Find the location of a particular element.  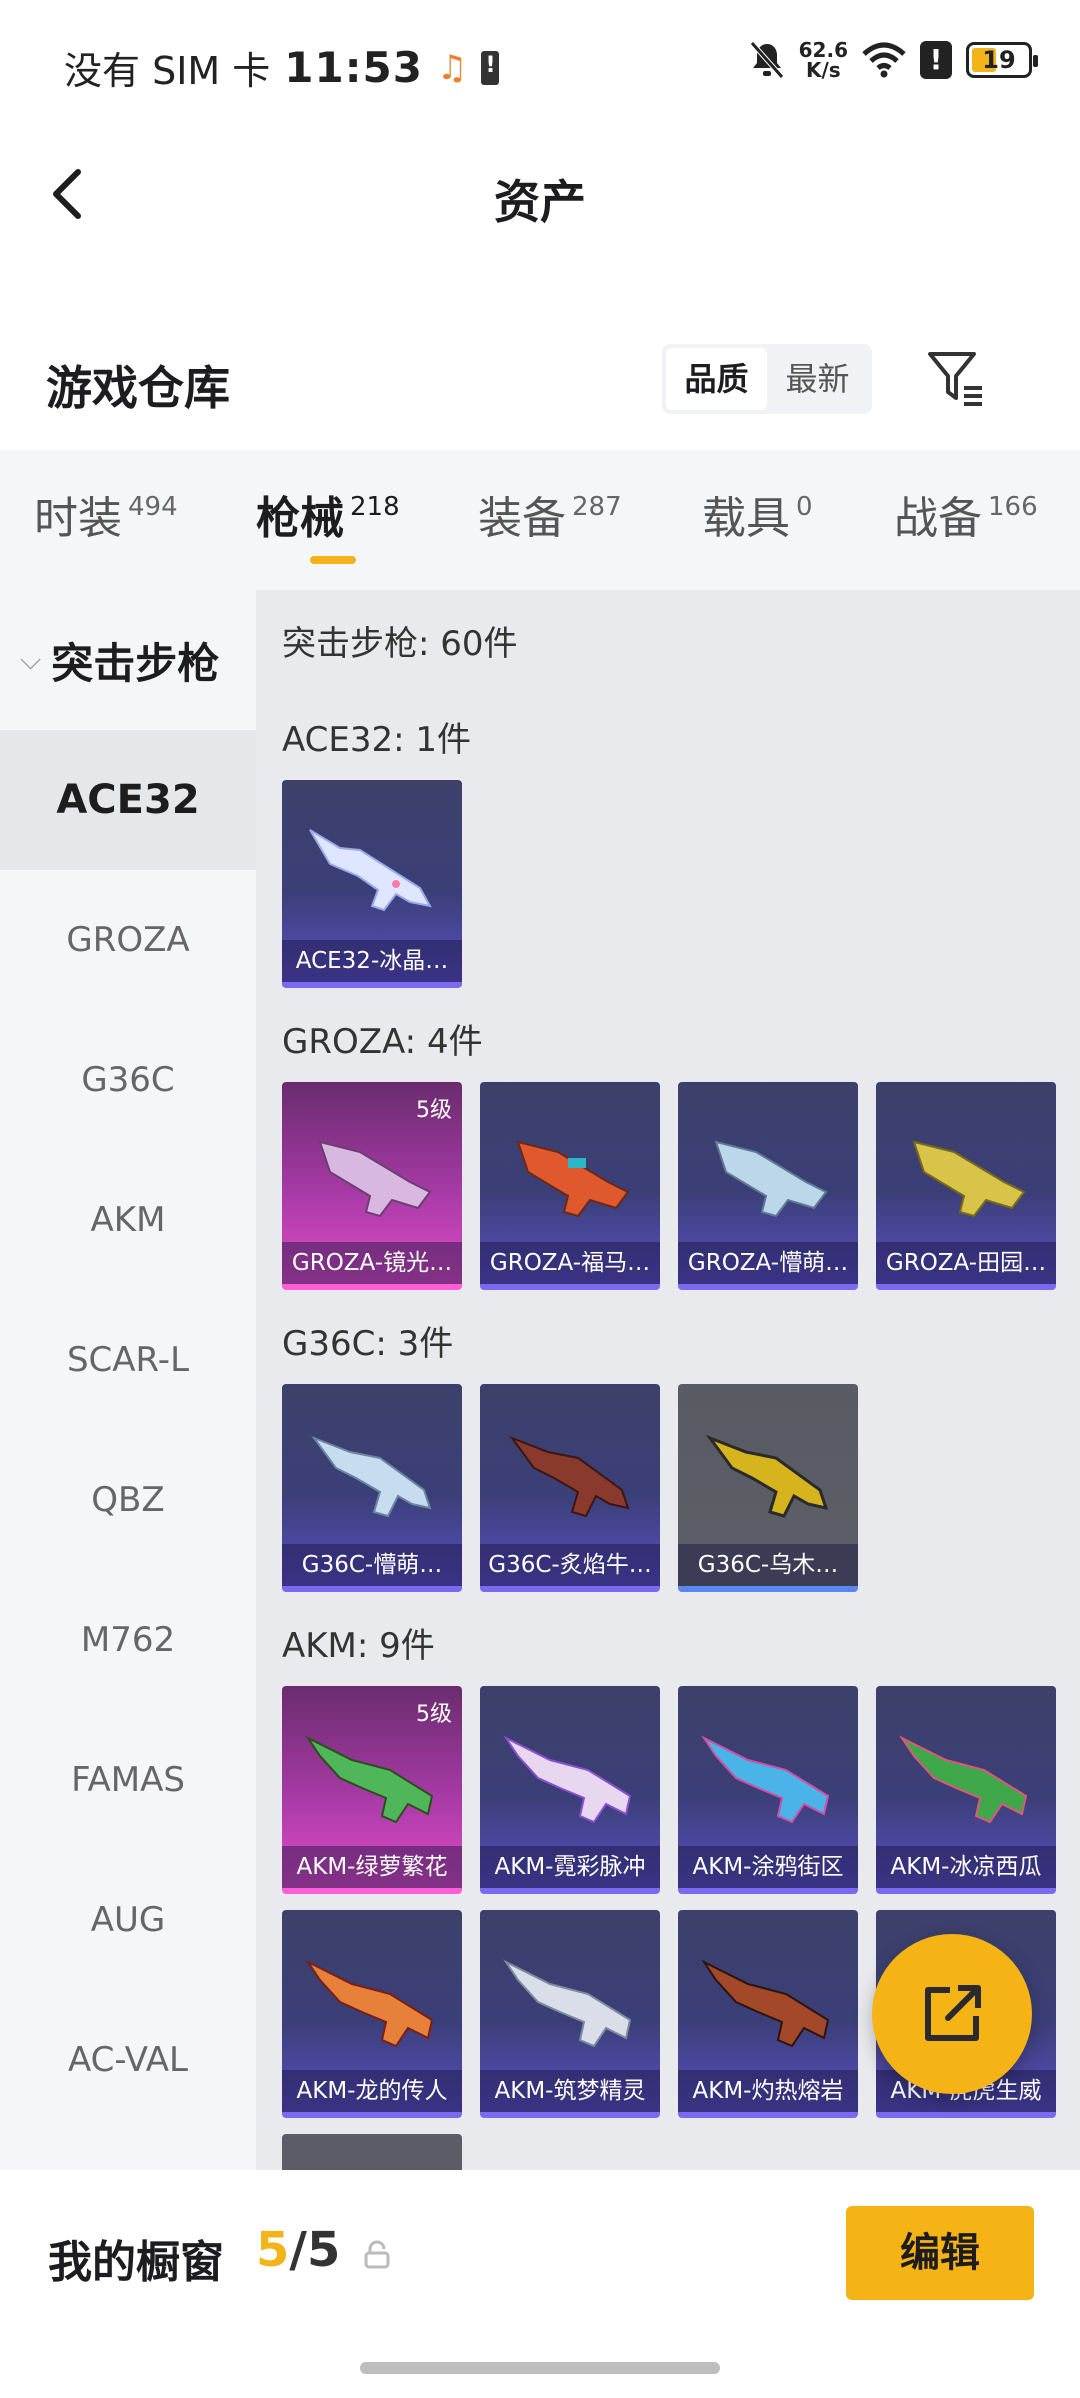

net-speed-value: 62.6 is located at coordinates (823, 50).